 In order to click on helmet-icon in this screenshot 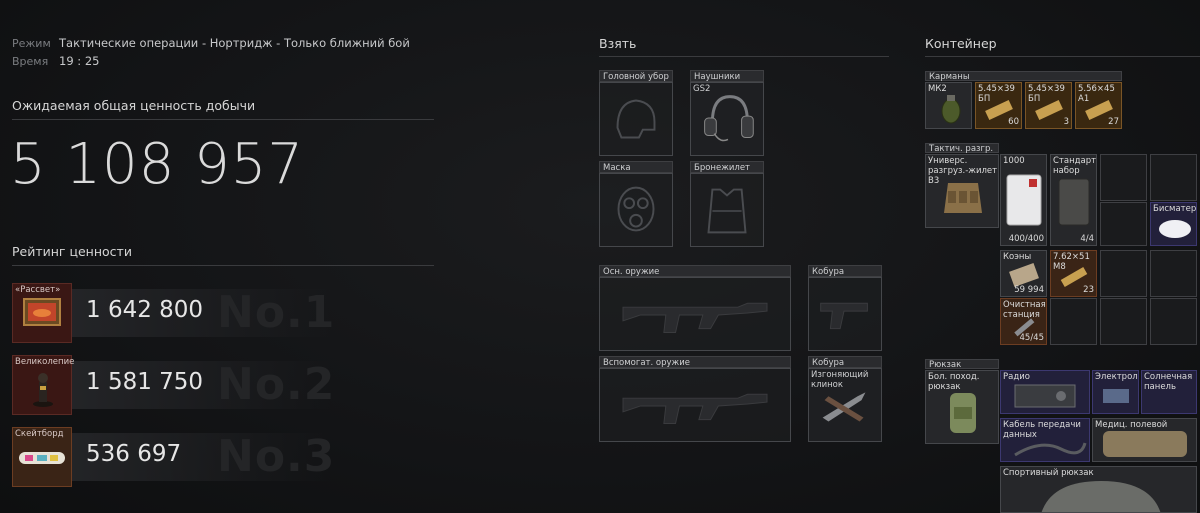, I will do `click(636, 119)`.